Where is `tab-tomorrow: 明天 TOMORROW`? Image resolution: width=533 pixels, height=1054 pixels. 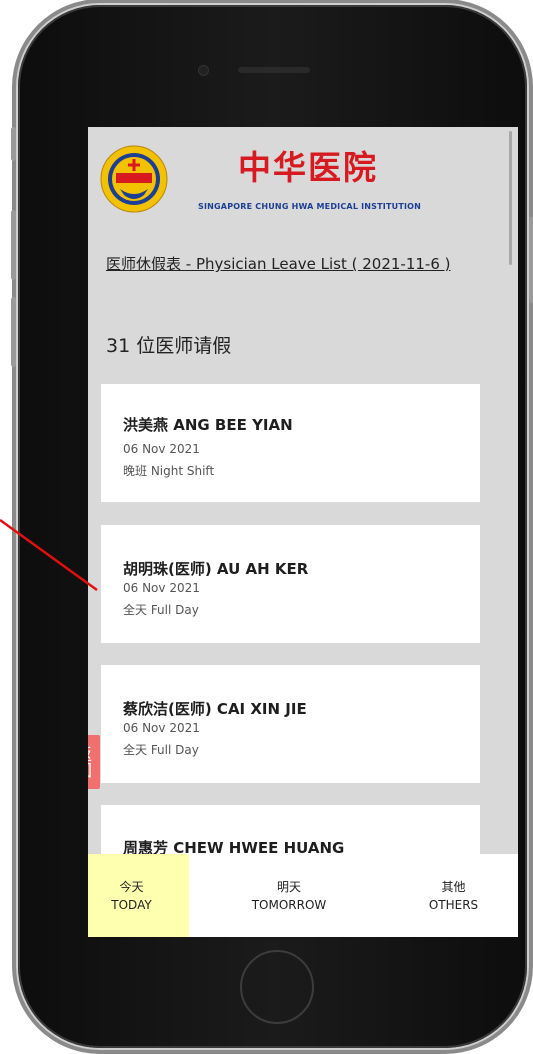
tab-tomorrow: 明天 TOMORROW is located at coordinates (289, 895).